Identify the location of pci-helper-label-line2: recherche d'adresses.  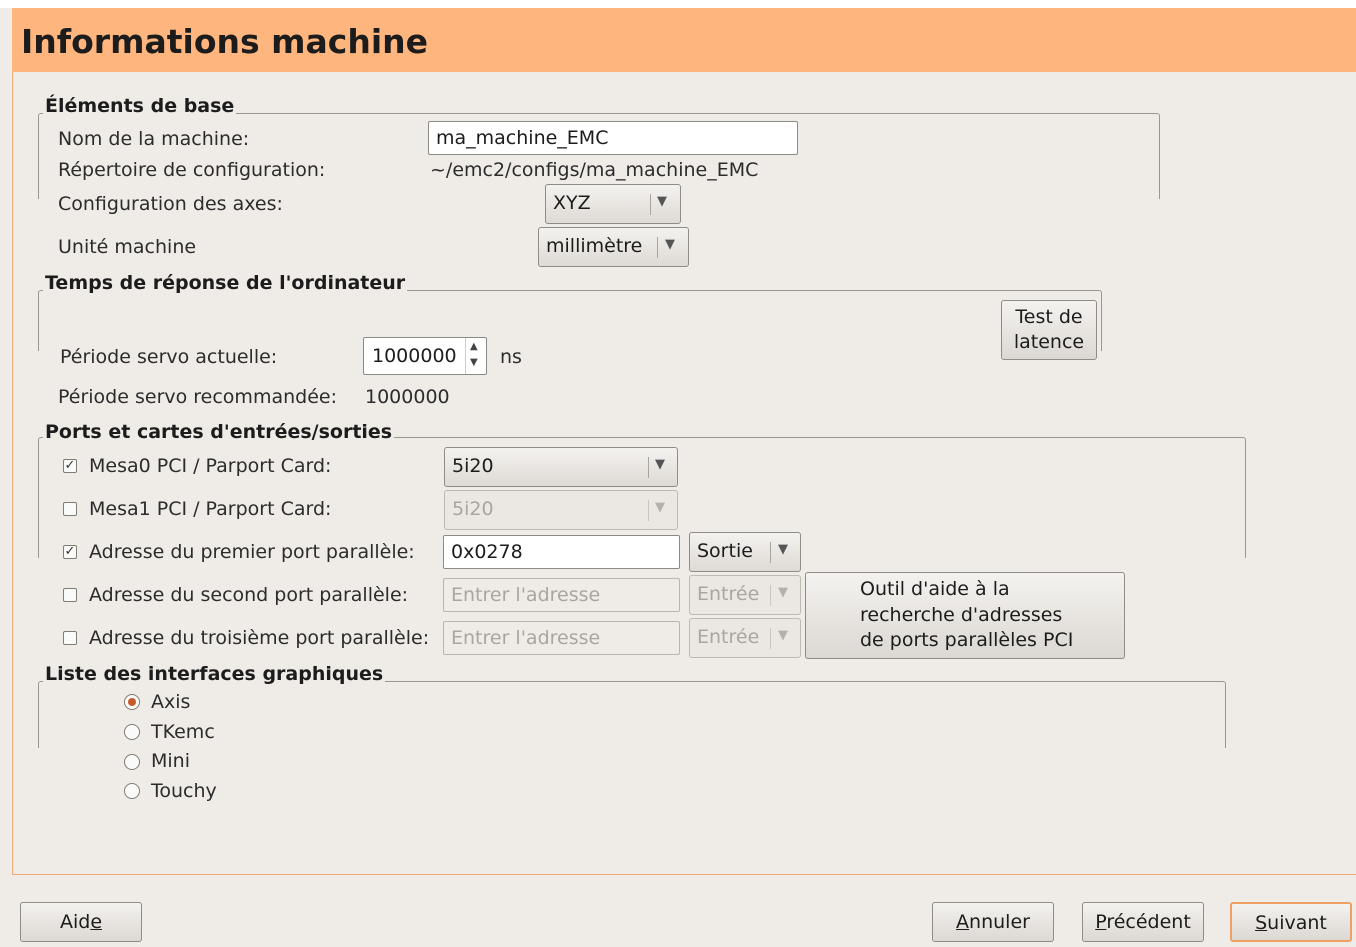
(961, 614).